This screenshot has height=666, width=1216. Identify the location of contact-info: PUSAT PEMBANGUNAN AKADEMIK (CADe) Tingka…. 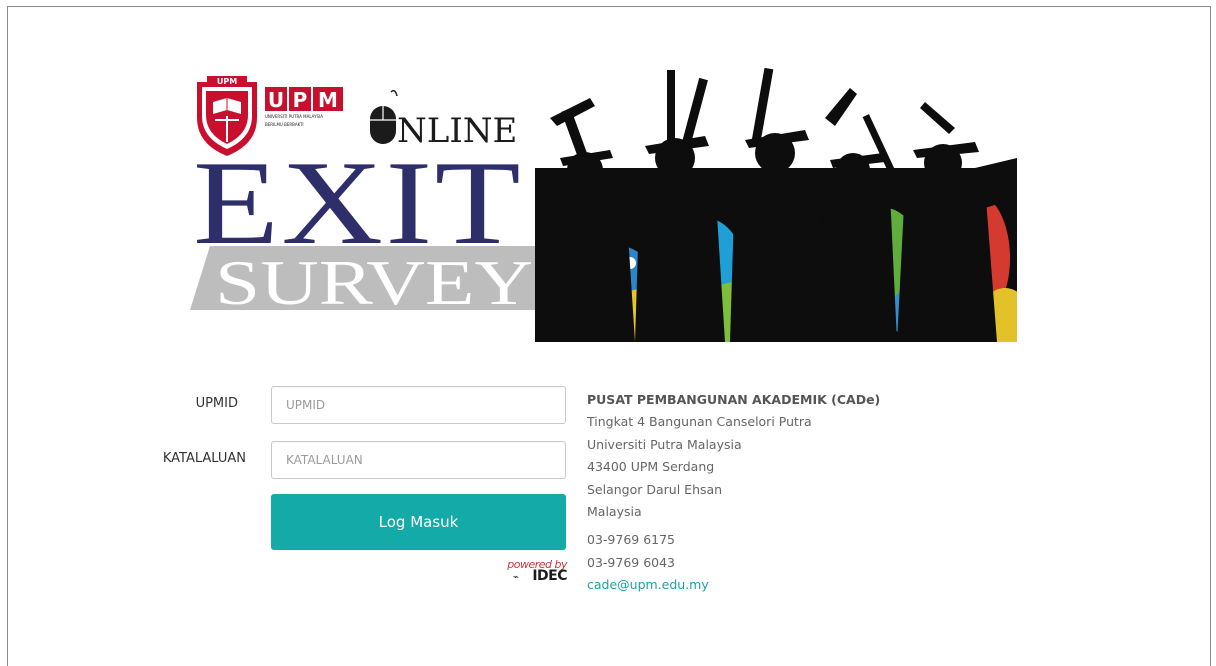
(737, 493).